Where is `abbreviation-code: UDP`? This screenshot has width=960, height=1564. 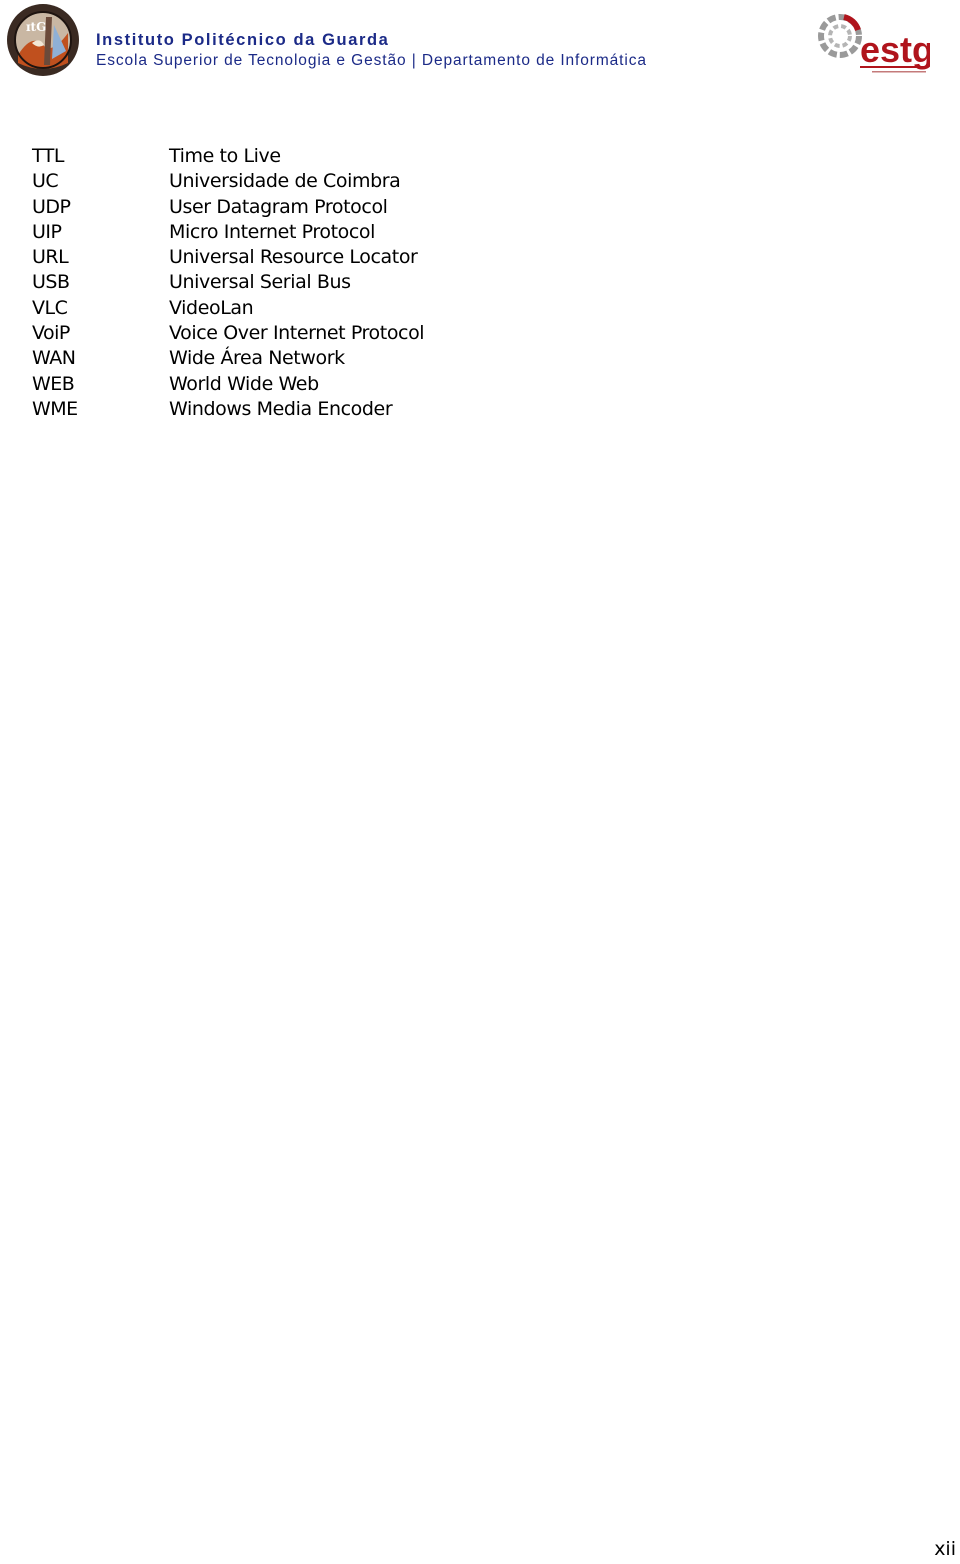
abbreviation-code: UDP is located at coordinates (51, 206).